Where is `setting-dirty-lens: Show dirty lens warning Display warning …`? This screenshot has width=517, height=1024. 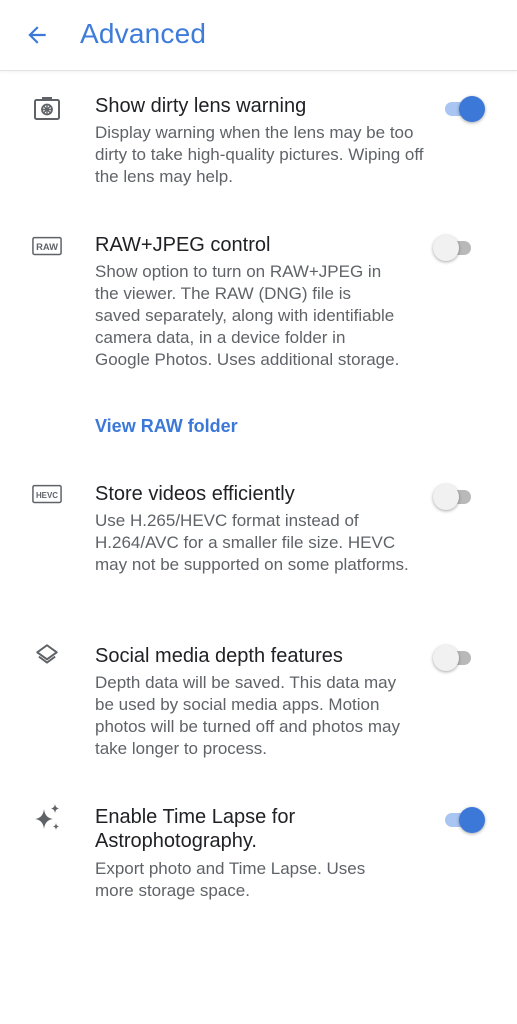
setting-dirty-lens: Show dirty lens warning Display warning … is located at coordinates (258, 145).